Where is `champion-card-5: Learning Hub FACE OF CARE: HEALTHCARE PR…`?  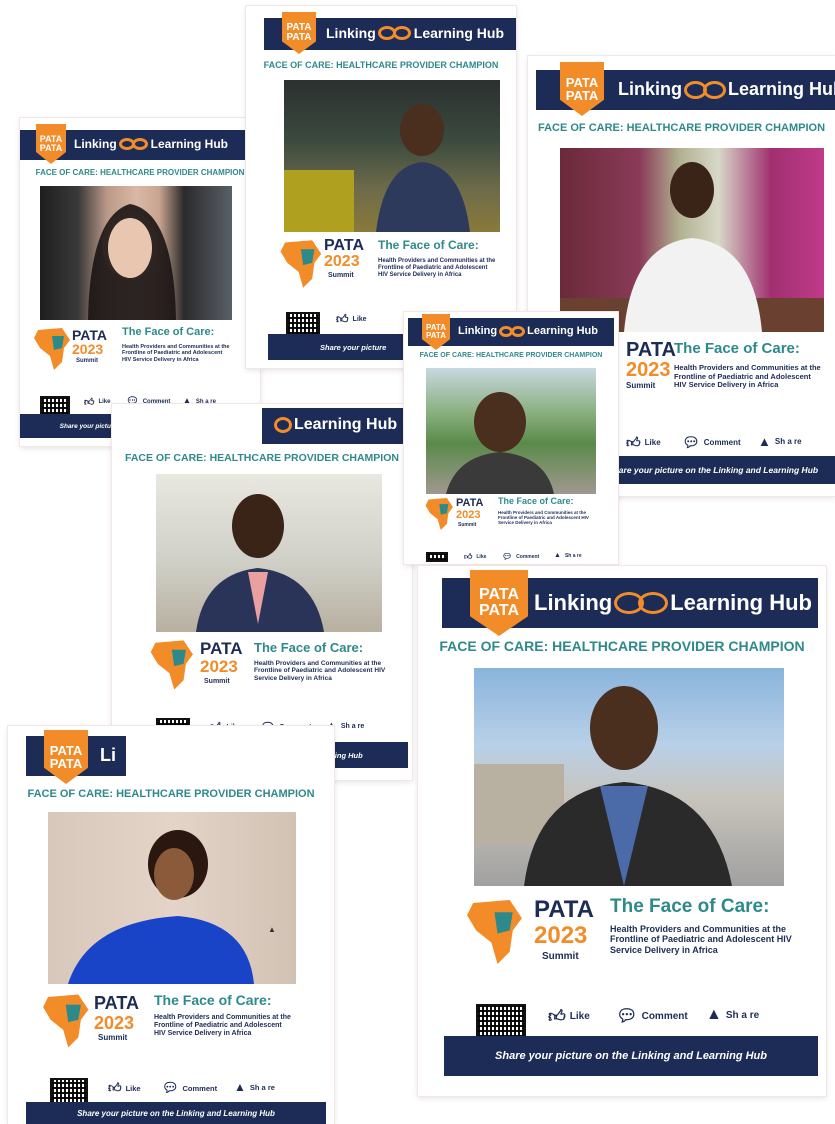 champion-card-5: Learning Hub FACE OF CARE: HEALTHCARE PR… is located at coordinates (262, 592).